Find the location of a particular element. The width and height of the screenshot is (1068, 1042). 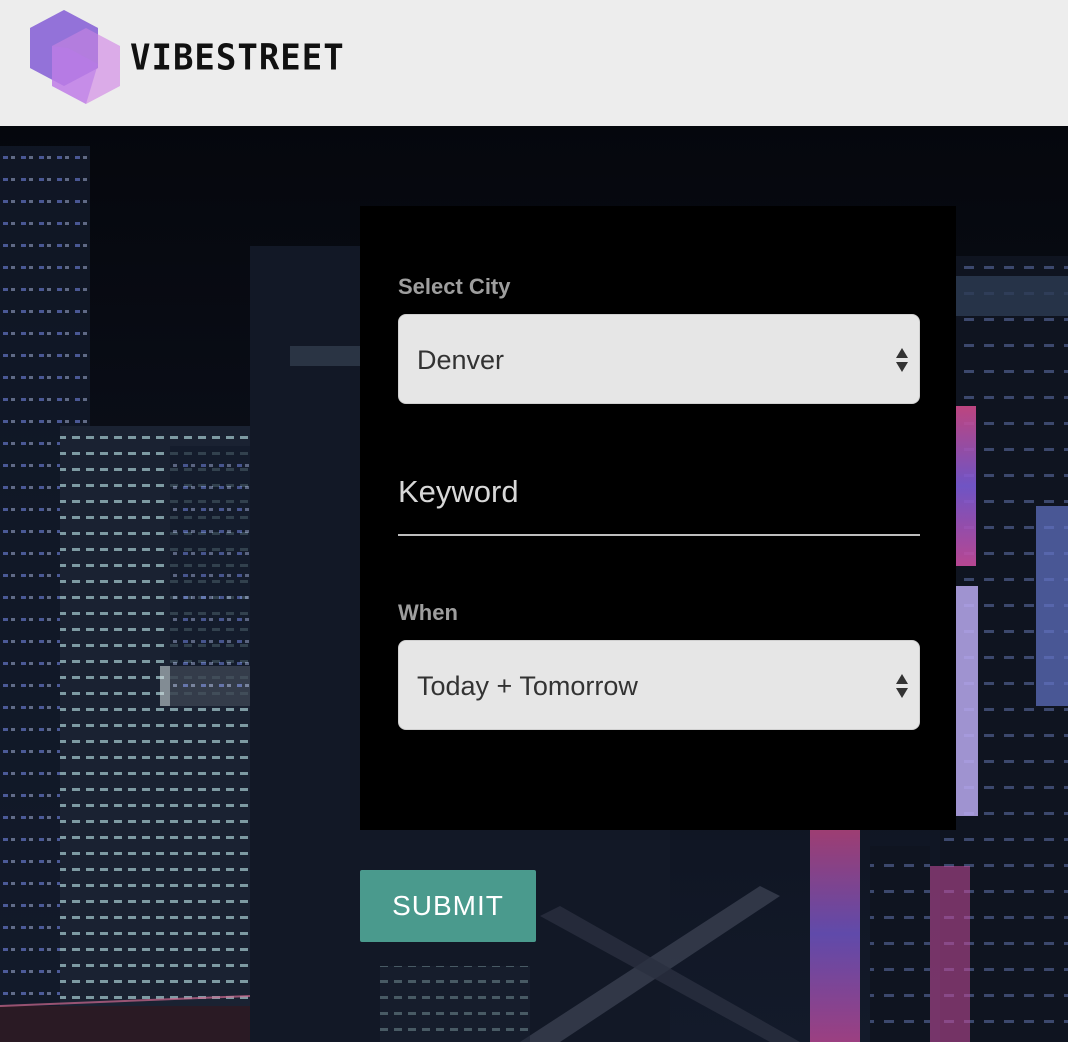

when-select-value: Today + Tomorrow is located at coordinates (527, 686).